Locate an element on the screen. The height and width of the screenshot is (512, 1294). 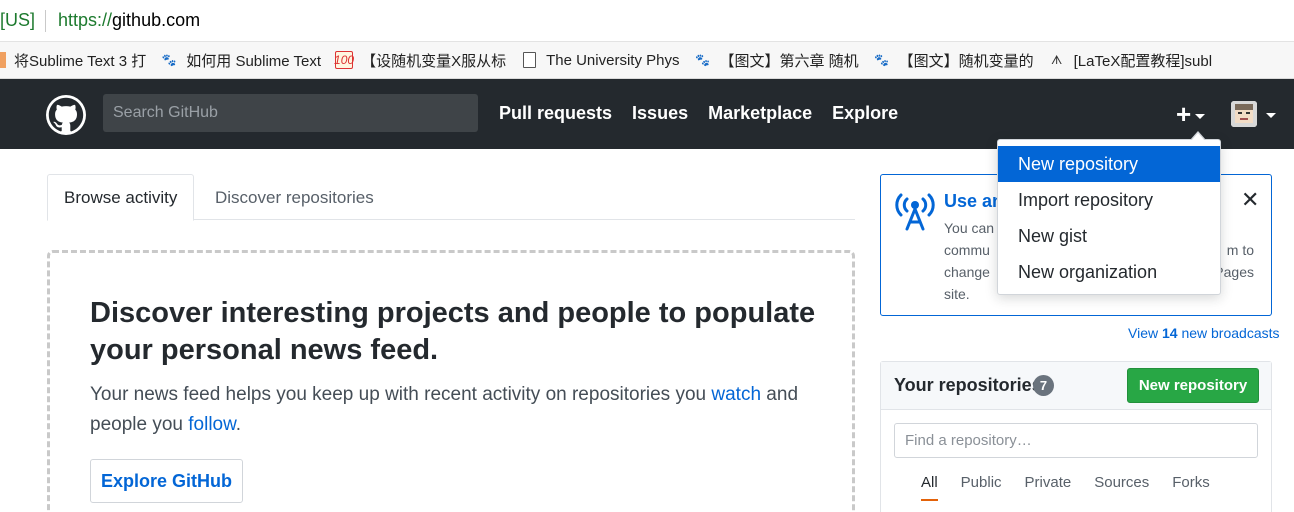
document-icon is located at coordinates (529, 60).